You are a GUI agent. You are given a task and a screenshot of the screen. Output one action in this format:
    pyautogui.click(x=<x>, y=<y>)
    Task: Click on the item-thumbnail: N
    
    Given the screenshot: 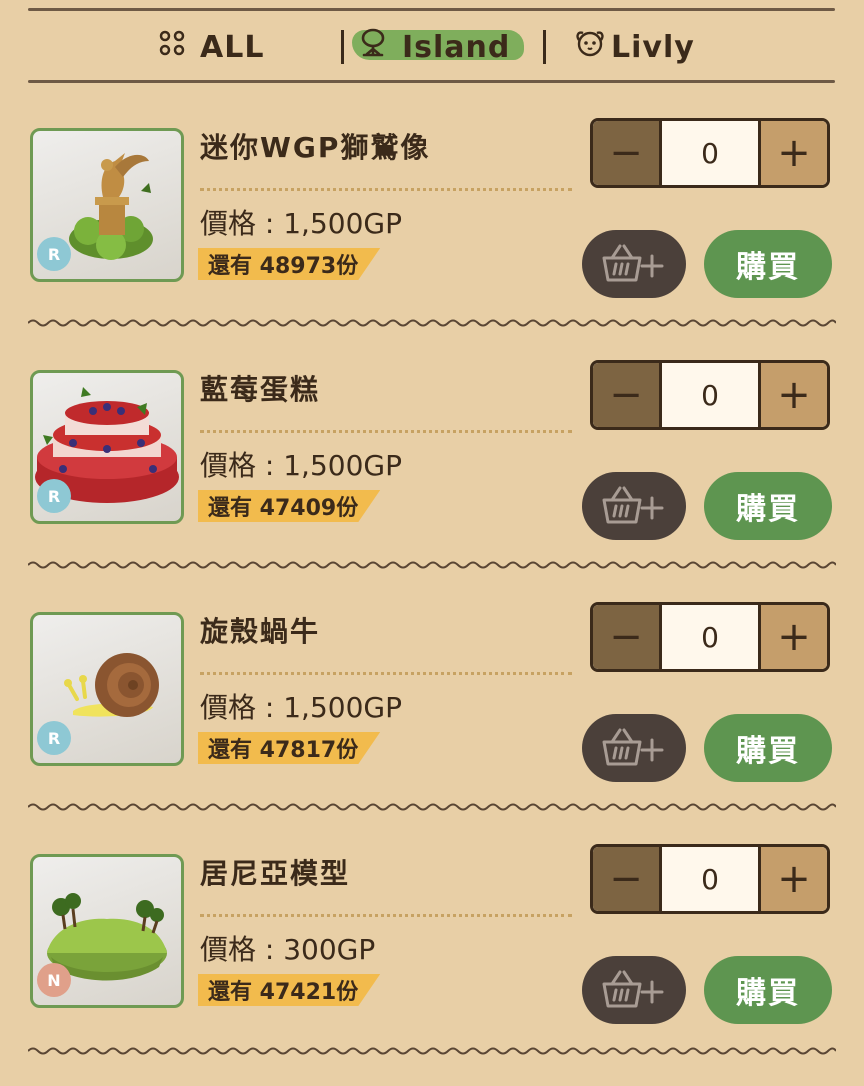 What is the action you would take?
    pyautogui.click(x=107, y=931)
    